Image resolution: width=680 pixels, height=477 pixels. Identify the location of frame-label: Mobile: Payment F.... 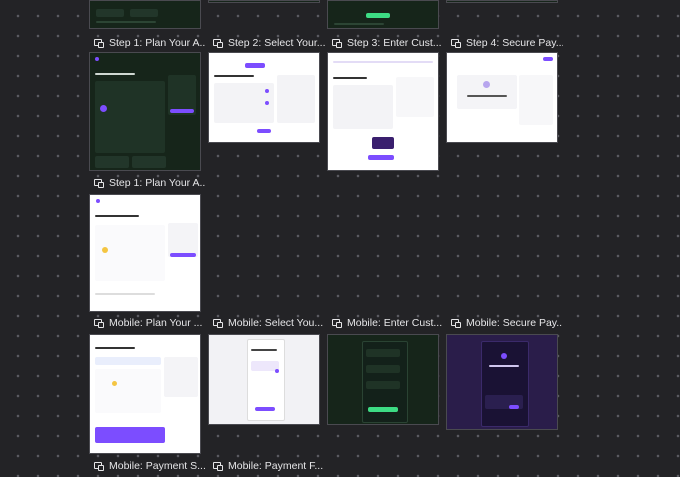
(269, 466).